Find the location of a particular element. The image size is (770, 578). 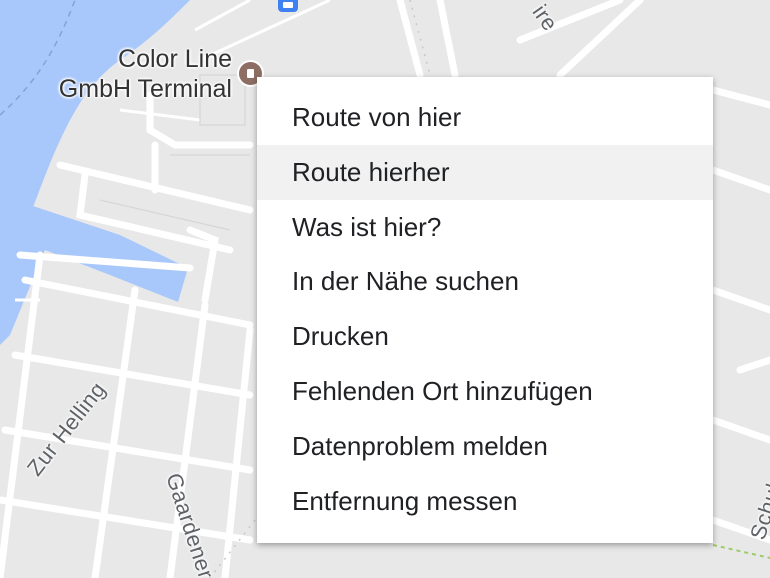

bus-stop-icon is located at coordinates (288, 6).